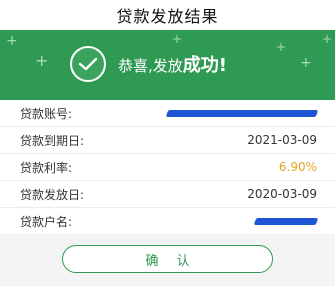  Describe the element at coordinates (242, 113) in the screenshot. I see `account-redacted` at that location.